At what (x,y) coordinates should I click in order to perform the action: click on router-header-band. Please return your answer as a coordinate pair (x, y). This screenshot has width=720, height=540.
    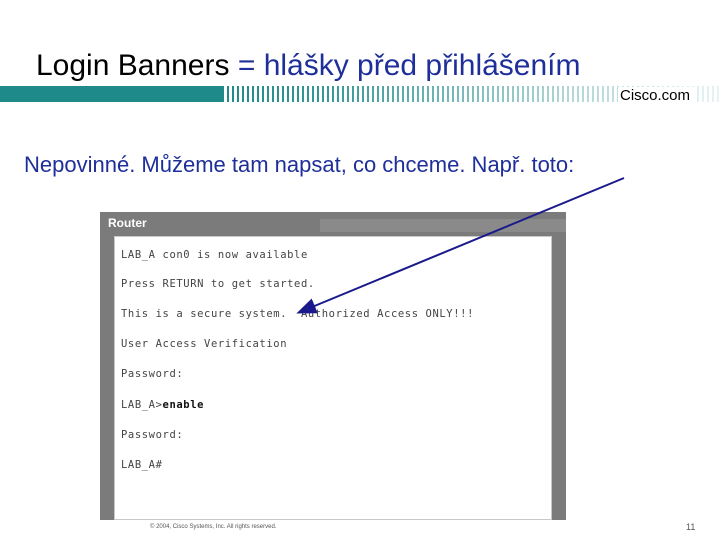
    Looking at the image, I should click on (440, 225).